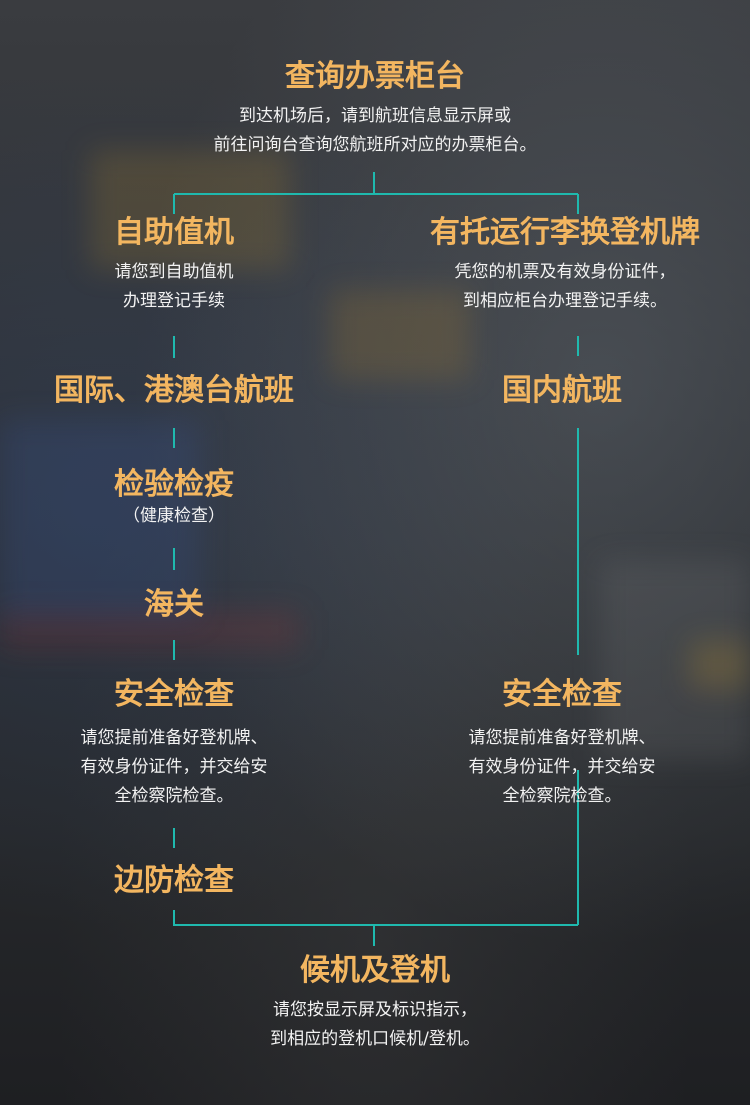 The image size is (750, 1105). I want to click on step-self-checkin: 自助值机 请您到自助值机 办理登记手续, so click(174, 265).